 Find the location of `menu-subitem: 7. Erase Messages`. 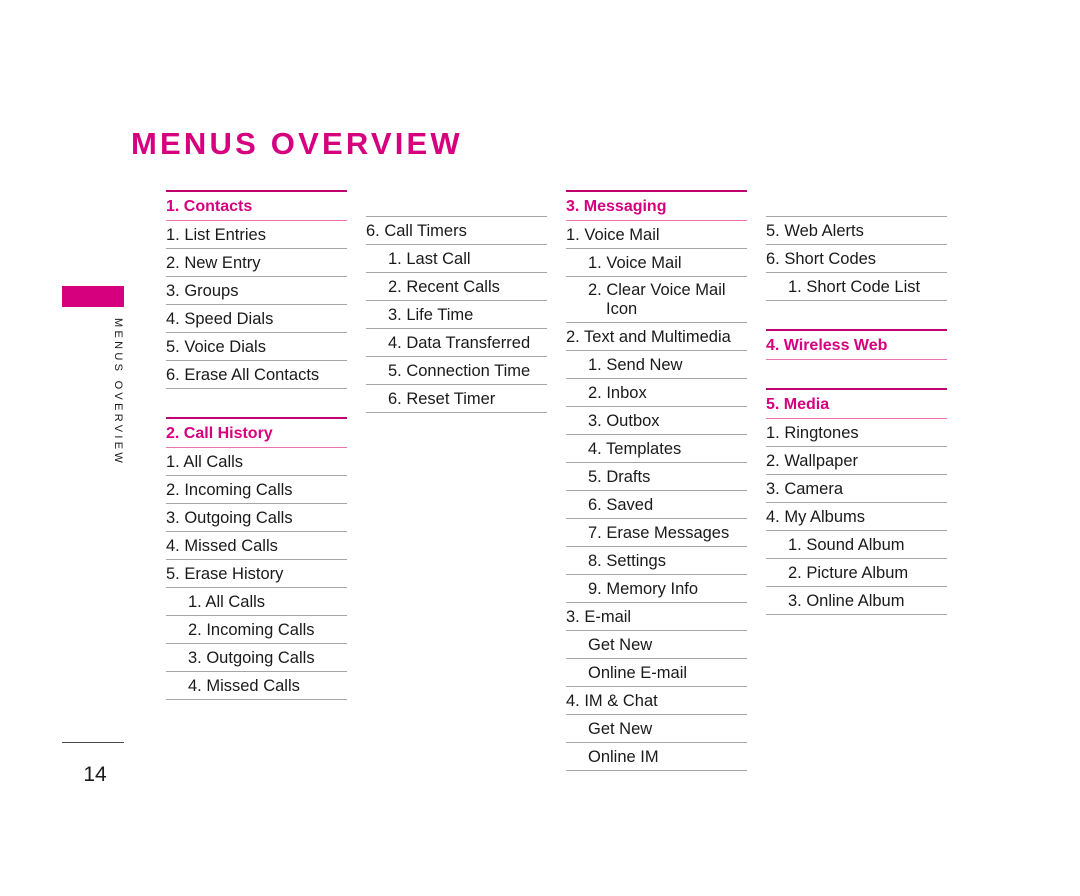

menu-subitem: 7. Erase Messages is located at coordinates (656, 533).